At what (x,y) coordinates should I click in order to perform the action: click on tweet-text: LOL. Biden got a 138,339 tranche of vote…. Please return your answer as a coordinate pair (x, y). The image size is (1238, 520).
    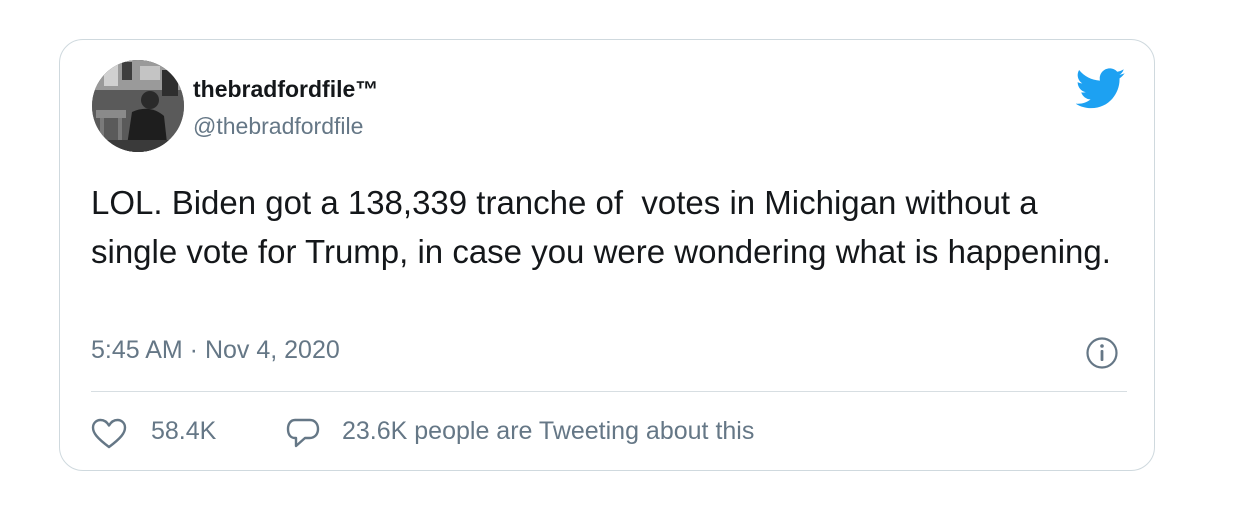
    Looking at the image, I should click on (601, 227).